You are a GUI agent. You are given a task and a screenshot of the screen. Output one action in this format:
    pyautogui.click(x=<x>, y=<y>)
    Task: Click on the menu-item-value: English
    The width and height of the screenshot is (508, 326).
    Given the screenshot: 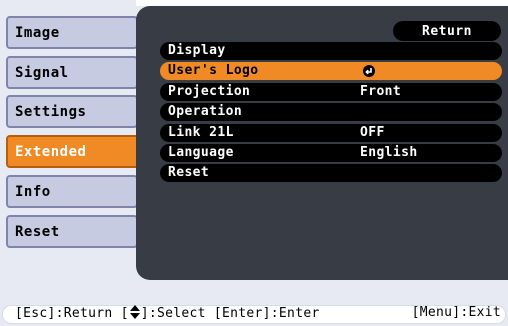 What is the action you would take?
    pyautogui.click(x=389, y=152)
    